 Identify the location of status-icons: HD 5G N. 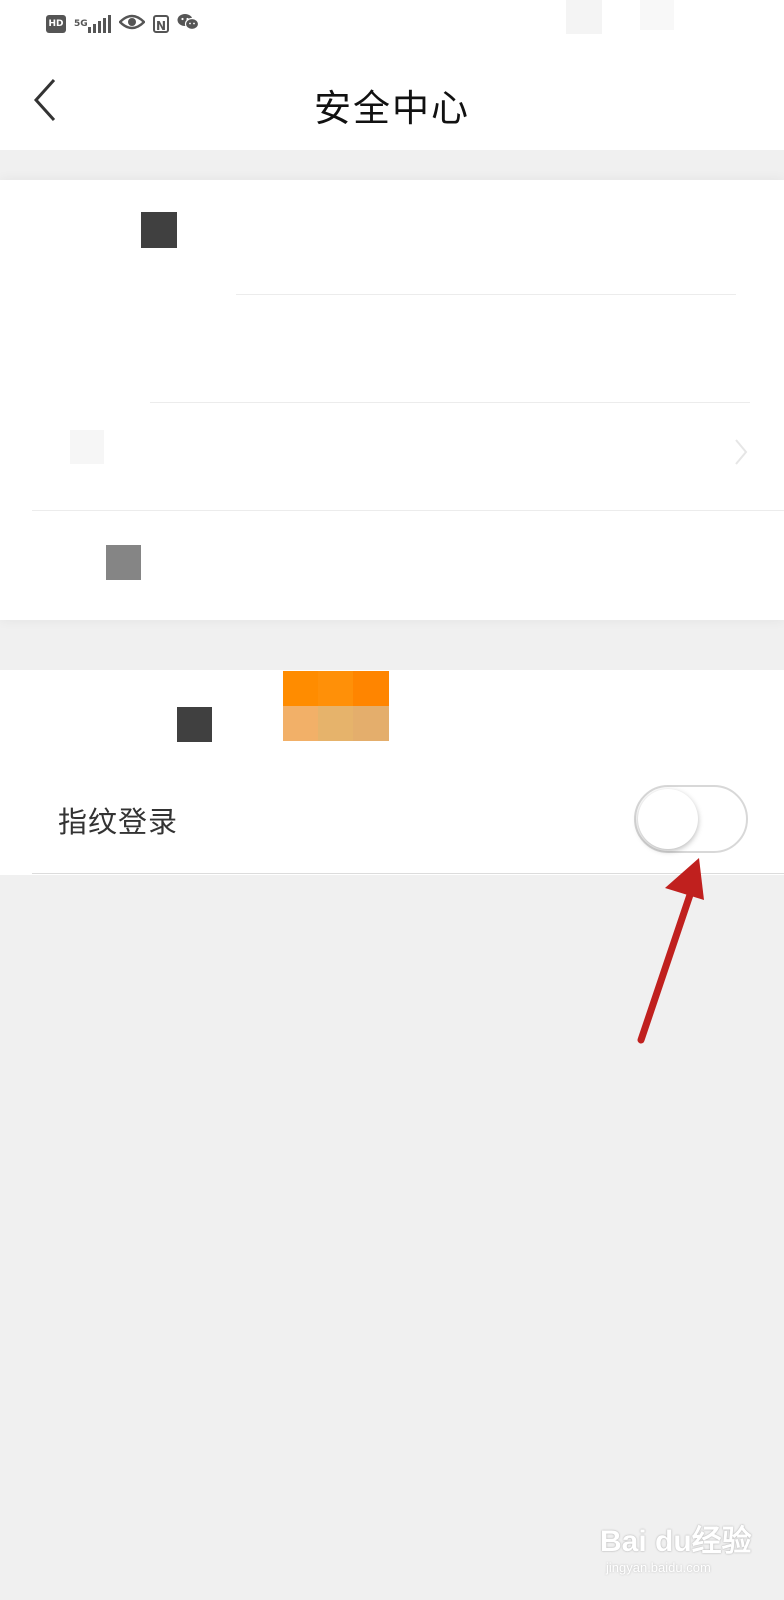
(123, 24).